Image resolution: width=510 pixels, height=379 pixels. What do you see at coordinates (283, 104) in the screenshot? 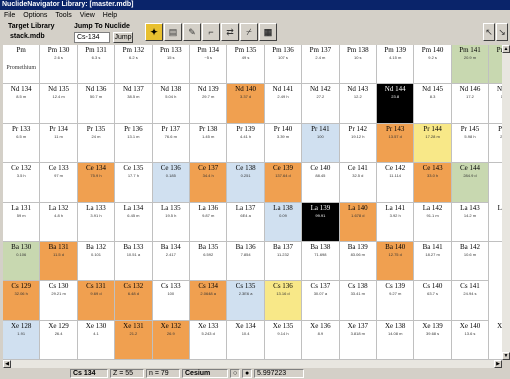
I see `nuclide-cell: Nd 141 2.49 h` at bounding box center [283, 104].